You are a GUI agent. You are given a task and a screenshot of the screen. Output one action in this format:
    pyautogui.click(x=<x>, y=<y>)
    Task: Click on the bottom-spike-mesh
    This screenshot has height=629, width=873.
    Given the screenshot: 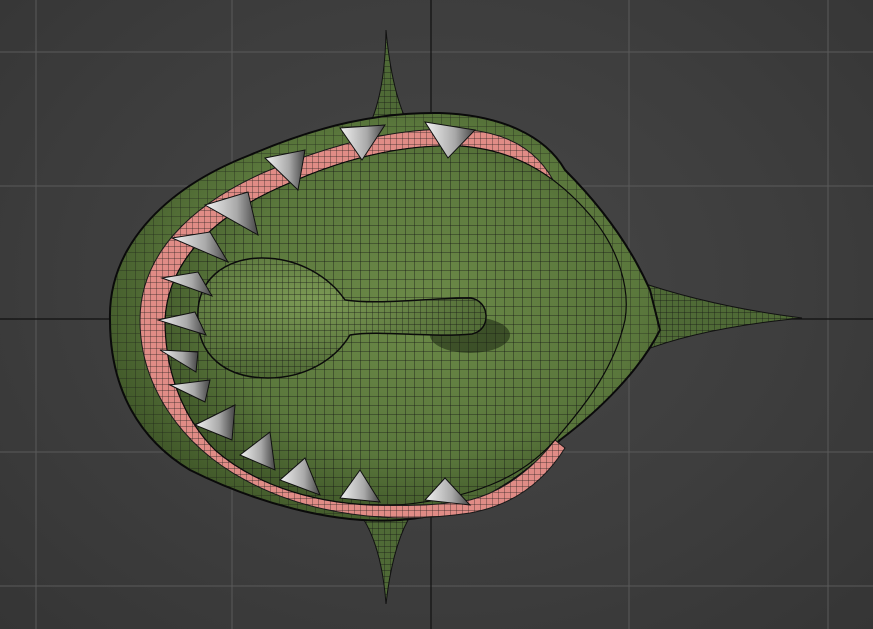 What is the action you would take?
    pyautogui.click(x=386, y=562)
    